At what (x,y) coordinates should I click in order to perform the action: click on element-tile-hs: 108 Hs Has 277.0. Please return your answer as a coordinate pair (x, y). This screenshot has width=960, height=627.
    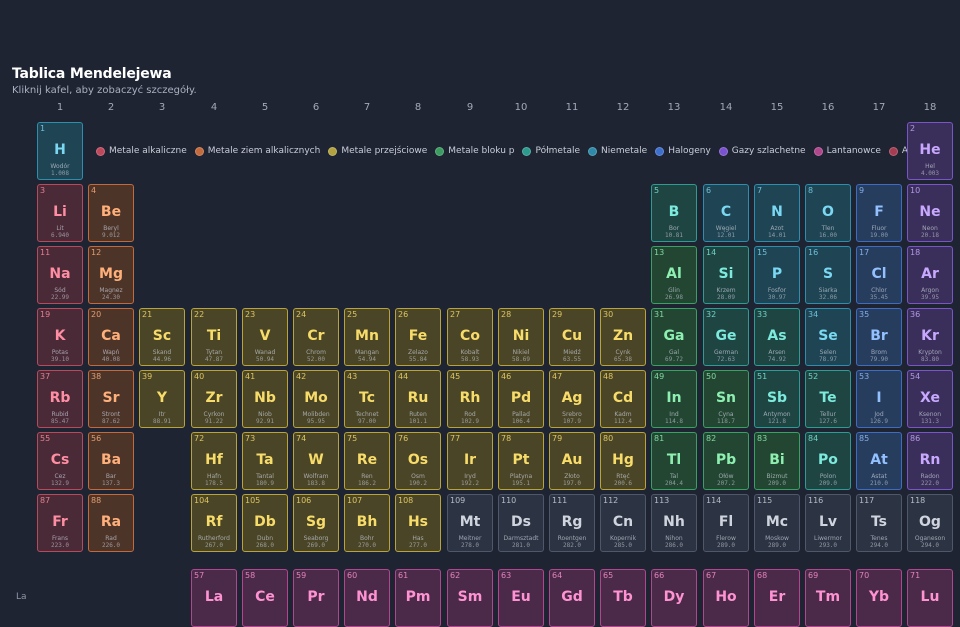
    Looking at the image, I should click on (418, 523).